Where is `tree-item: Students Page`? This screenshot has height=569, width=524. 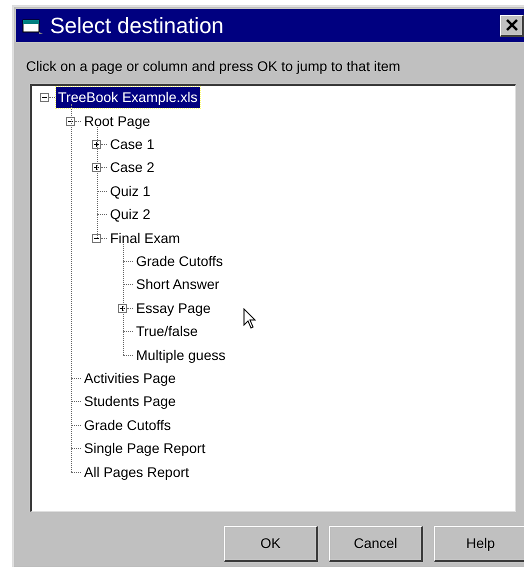
tree-item: Students Page is located at coordinates (130, 401).